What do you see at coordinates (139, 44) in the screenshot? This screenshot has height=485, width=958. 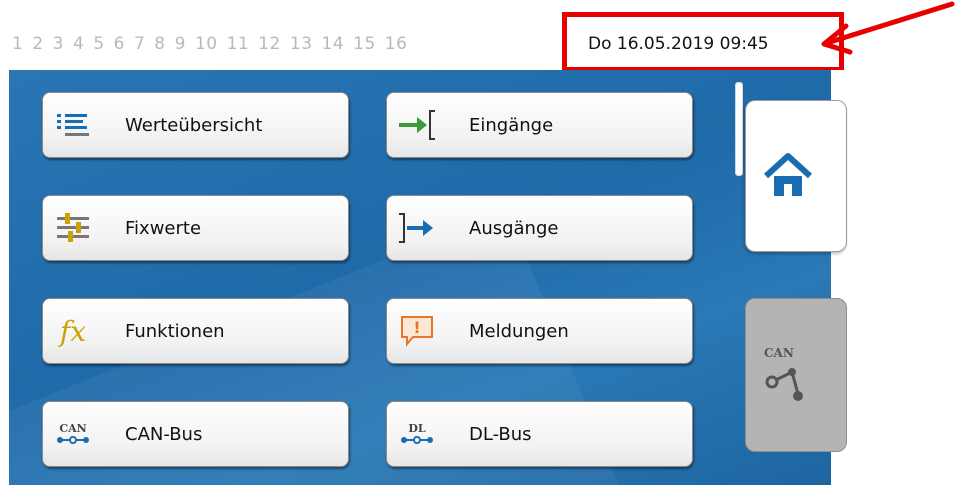 I see `page-number-7: 7` at bounding box center [139, 44].